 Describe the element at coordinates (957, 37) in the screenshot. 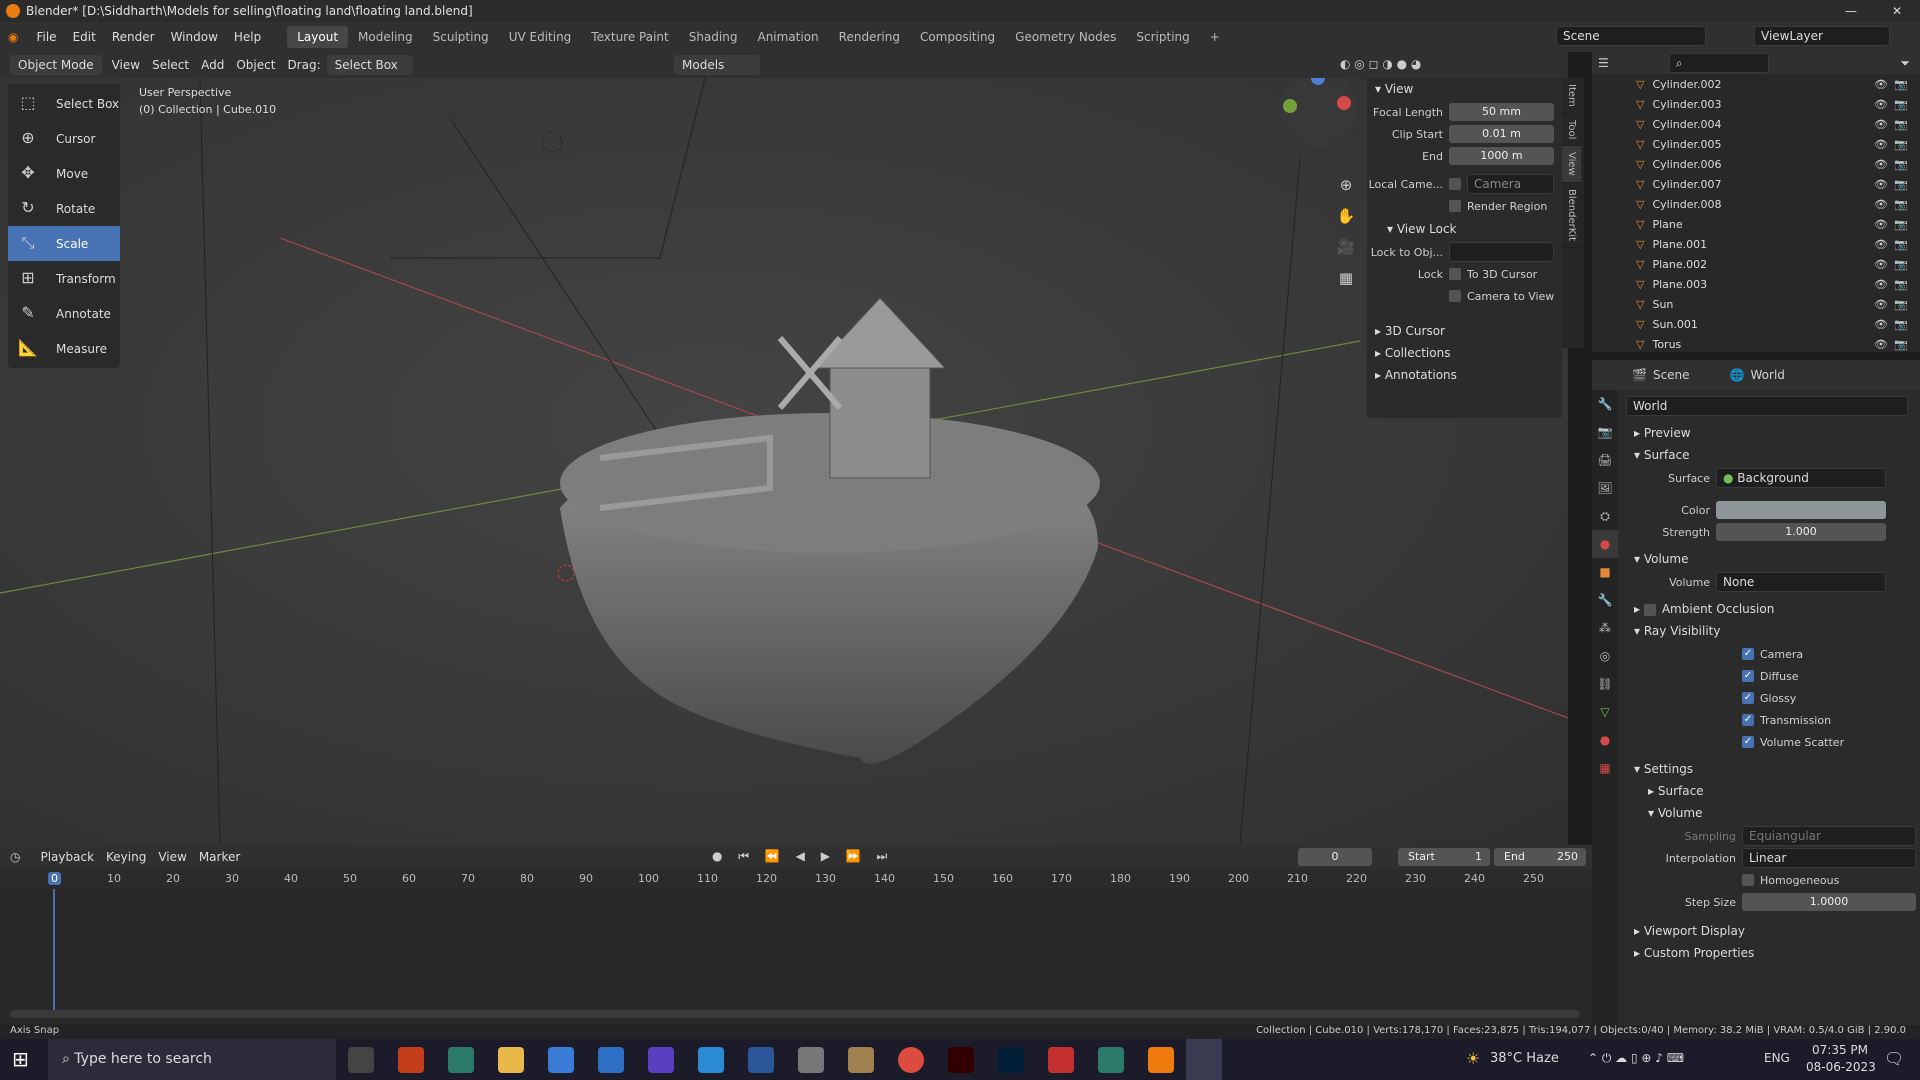

I see `workspace-tab-compositing: Compositing` at that location.